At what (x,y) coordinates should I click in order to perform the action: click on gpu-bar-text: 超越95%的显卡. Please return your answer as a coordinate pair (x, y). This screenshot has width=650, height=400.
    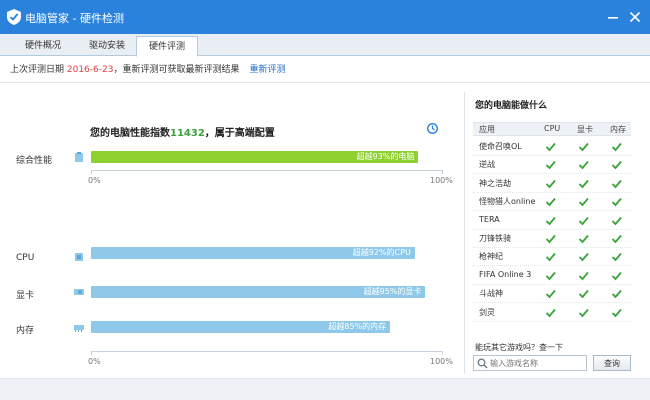
    Looking at the image, I should click on (392, 291).